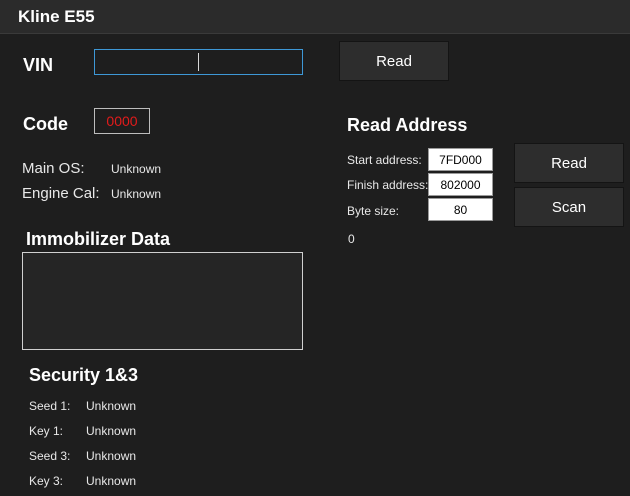 This screenshot has height=496, width=630. Describe the element at coordinates (351, 239) in the screenshot. I see `read-status-value: 0` at that location.